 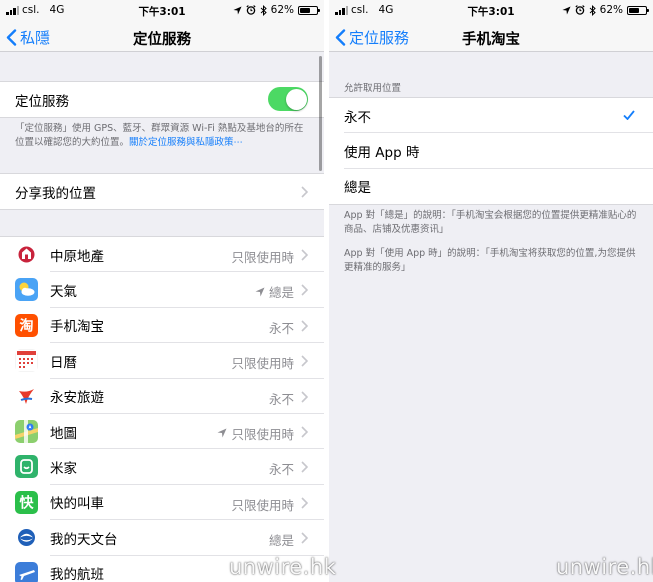 What do you see at coordinates (63, 433) in the screenshot?
I see `app-name: 地圖` at bounding box center [63, 433].